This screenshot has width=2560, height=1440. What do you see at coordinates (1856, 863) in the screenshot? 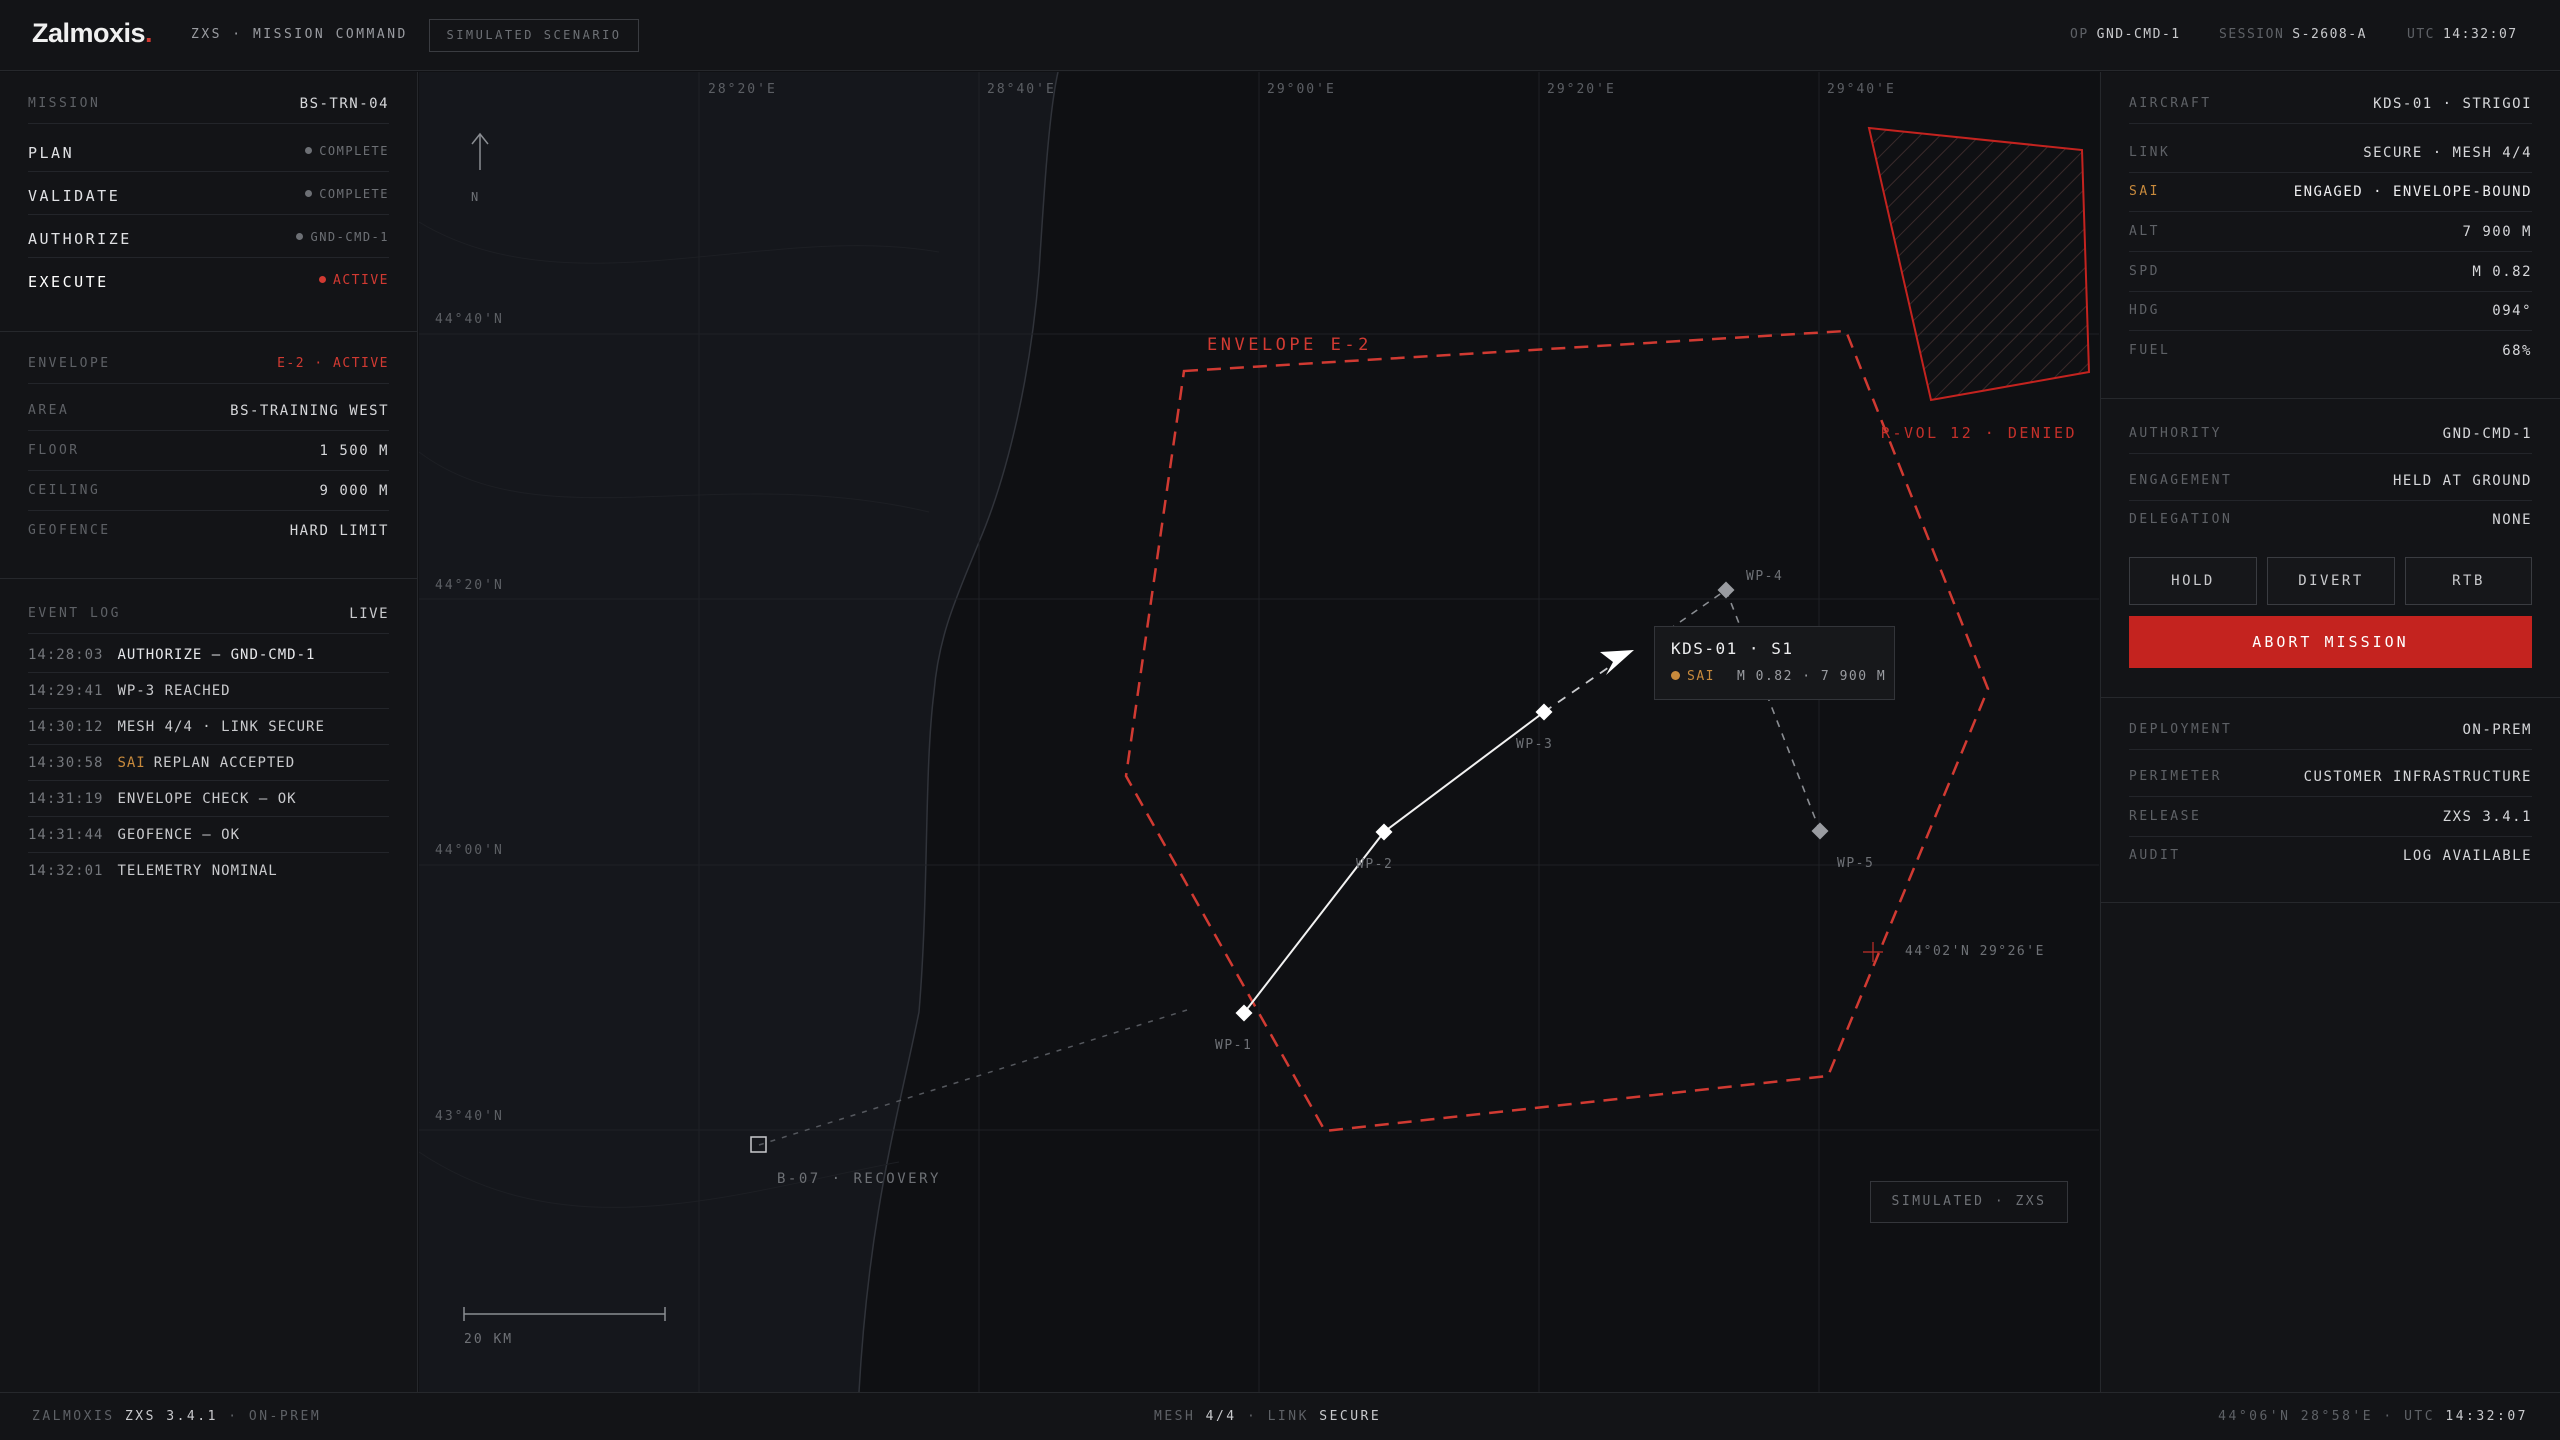
I see `waypoint-label: WP-5` at bounding box center [1856, 863].